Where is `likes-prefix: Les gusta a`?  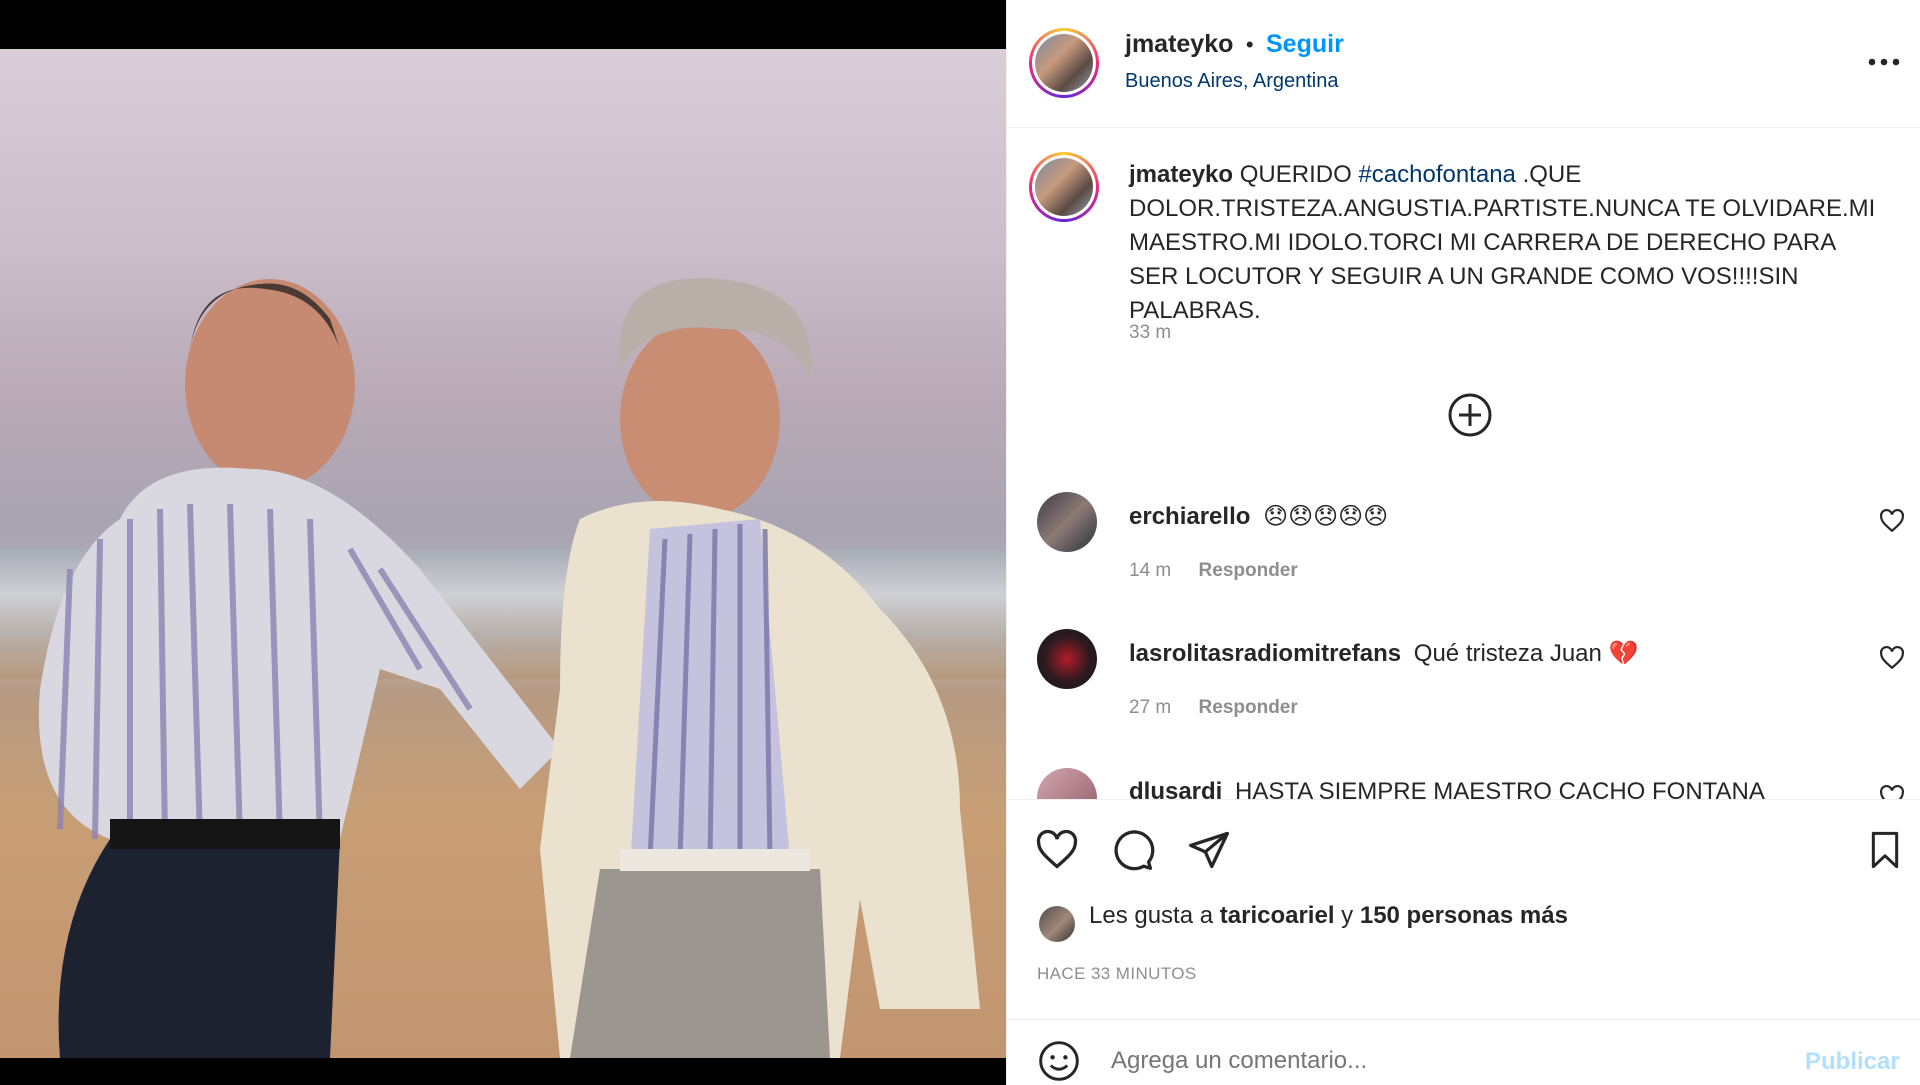 likes-prefix: Les gusta a is located at coordinates (1151, 915).